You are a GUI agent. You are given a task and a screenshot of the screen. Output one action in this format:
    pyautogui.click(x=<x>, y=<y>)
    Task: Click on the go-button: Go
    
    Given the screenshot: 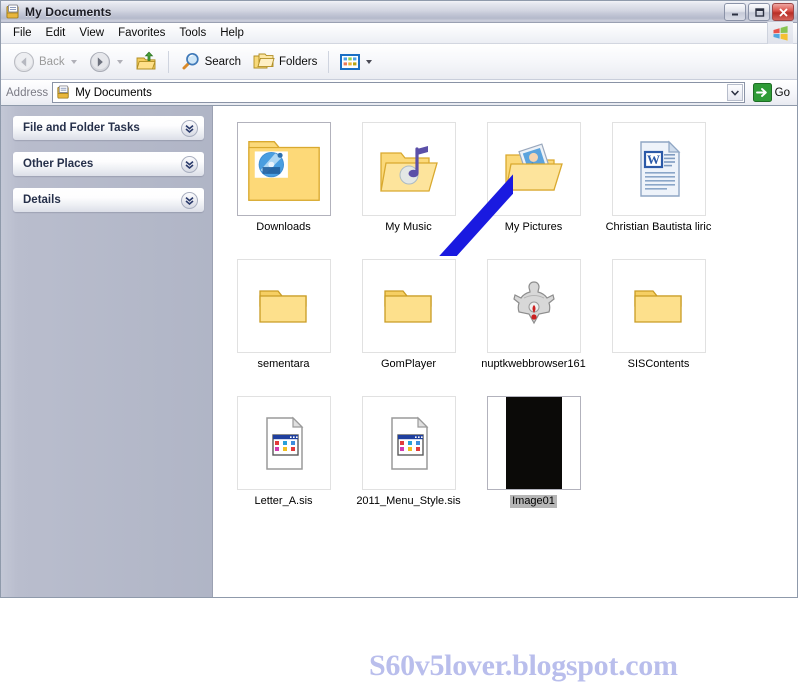 What is the action you would take?
    pyautogui.click(x=771, y=92)
    